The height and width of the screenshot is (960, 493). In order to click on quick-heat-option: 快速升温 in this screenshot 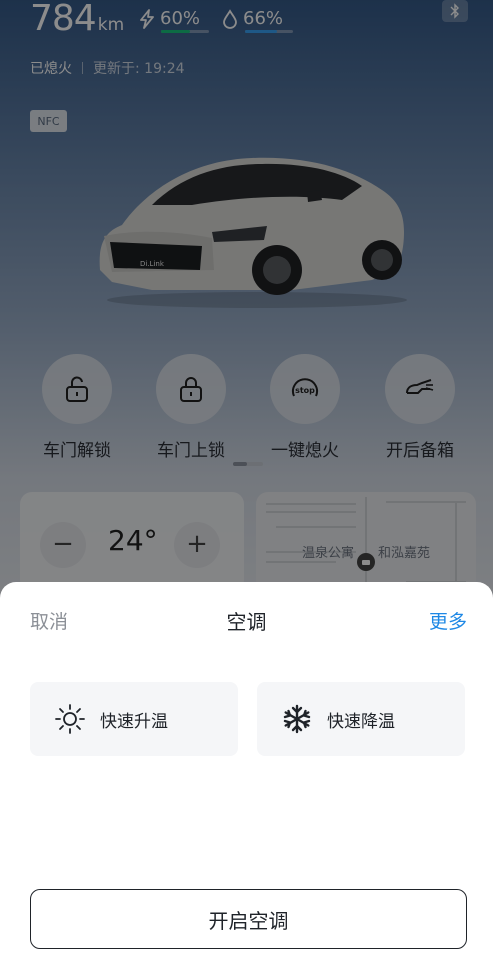, I will do `click(134, 719)`.